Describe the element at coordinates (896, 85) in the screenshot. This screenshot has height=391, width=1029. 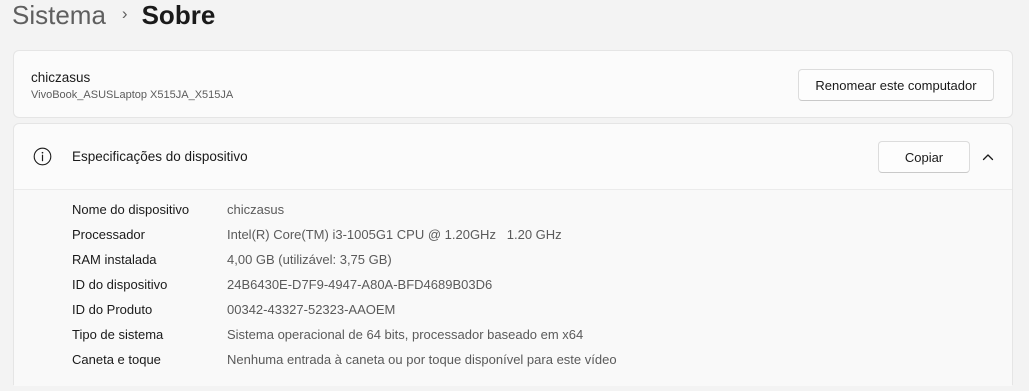
I see `rename-pc-button: Renomear este computador` at that location.